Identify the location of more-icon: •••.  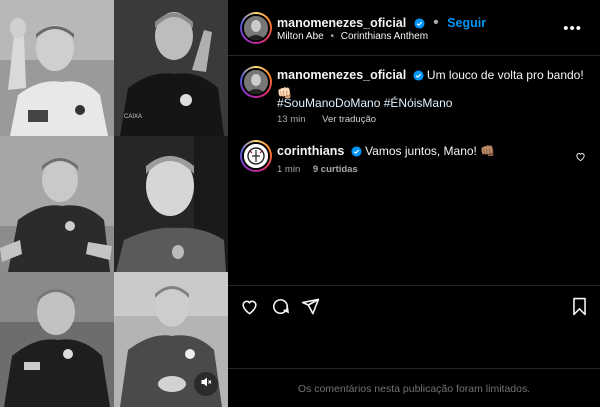
(572, 28).